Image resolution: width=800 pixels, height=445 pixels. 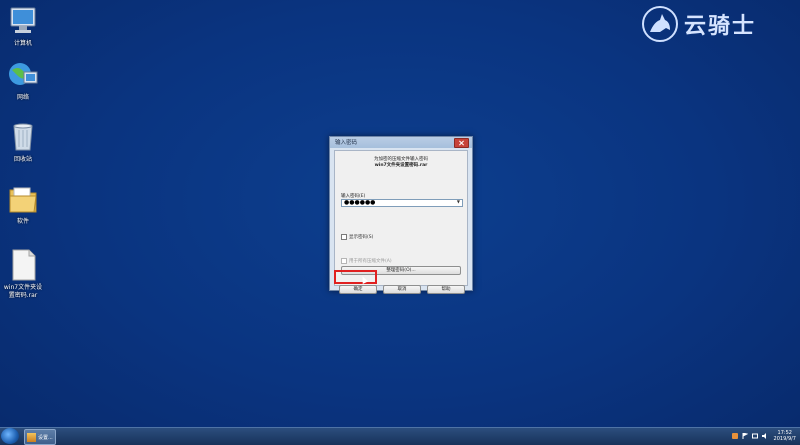 I want to click on desktop-icon-network: 网络, so click(x=23, y=80).